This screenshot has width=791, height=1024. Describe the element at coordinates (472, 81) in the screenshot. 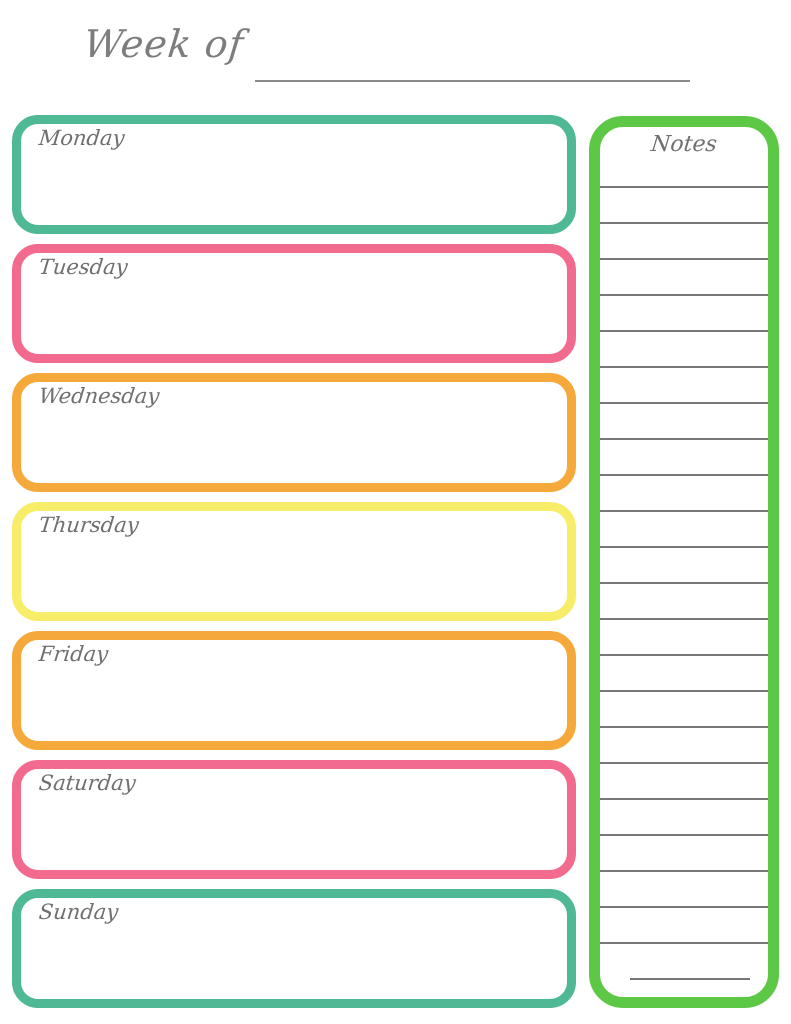

I see `week-of-write-in-line` at that location.